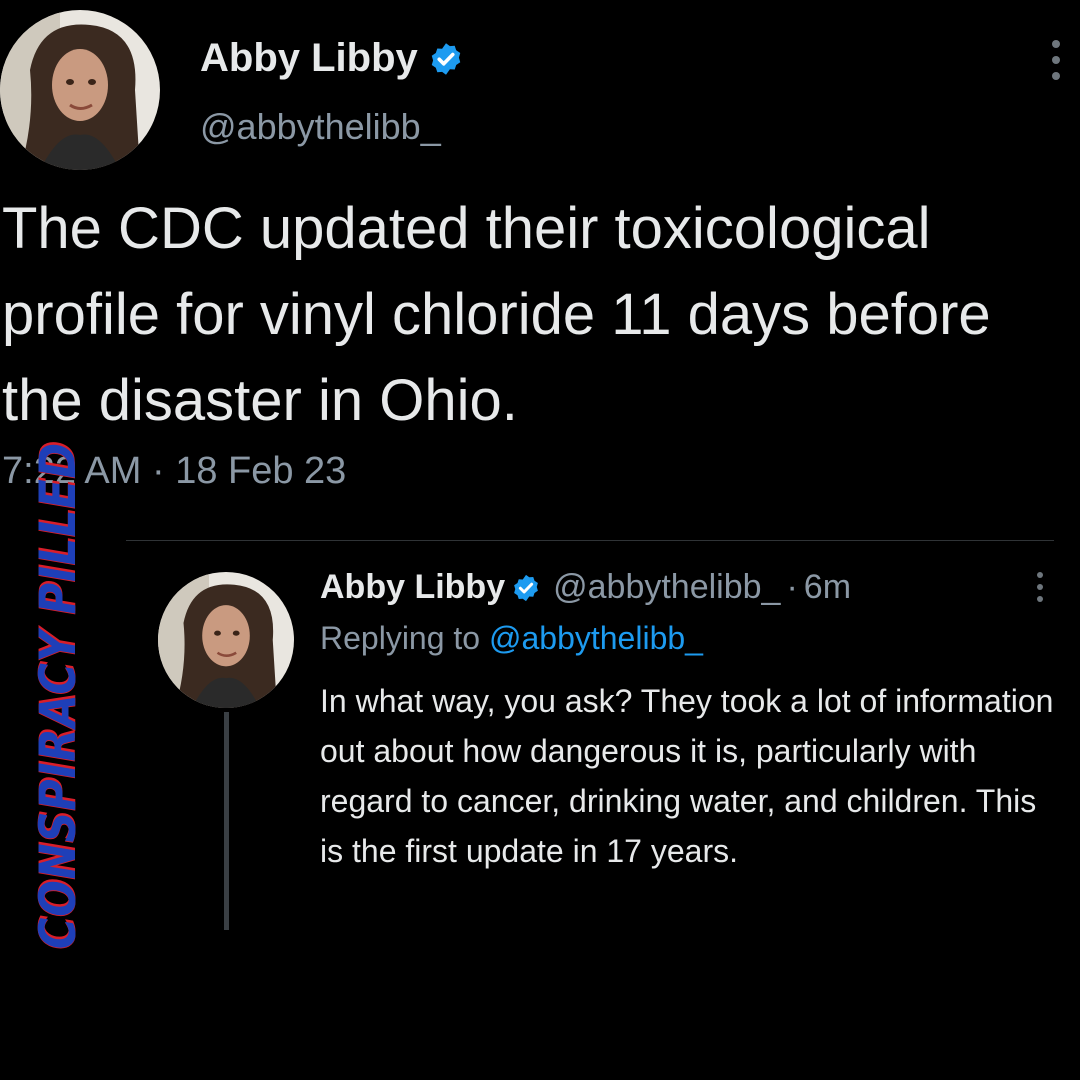  I want to click on watermark-text: CONSPIRACY PILLED, so click(58, 695).